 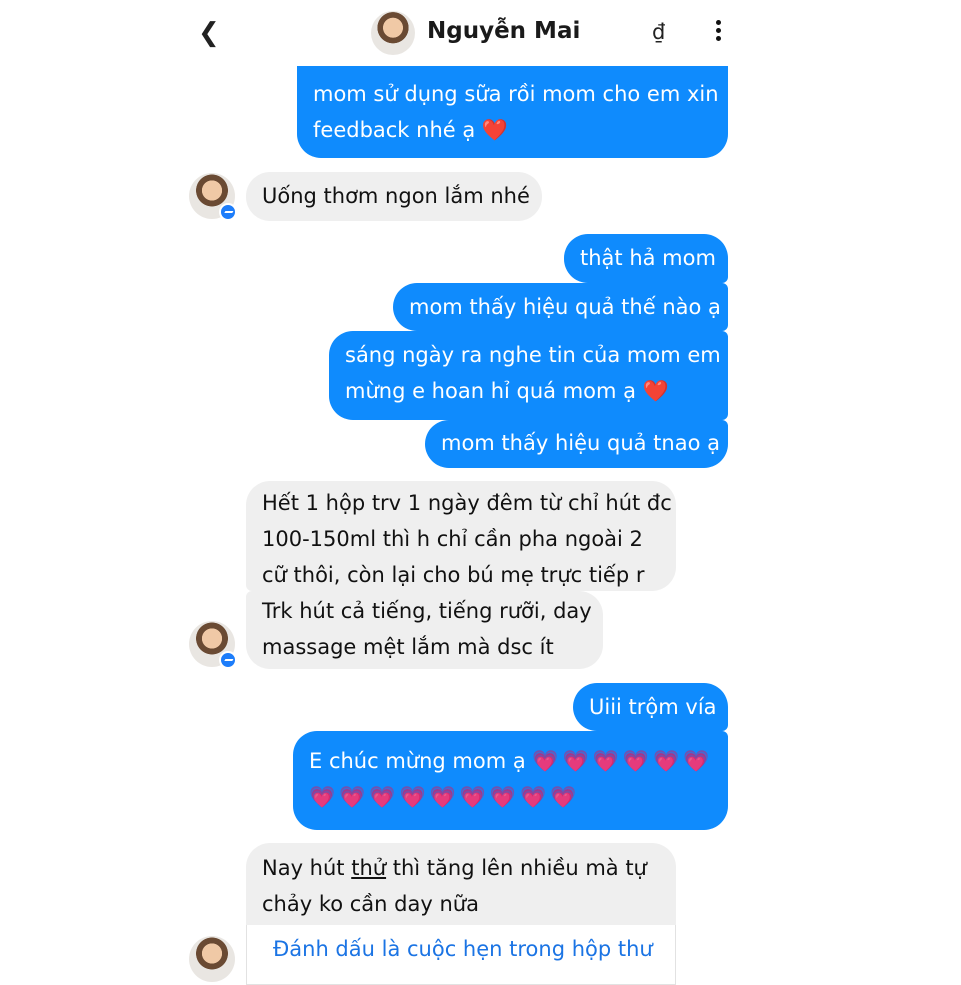 I want to click on message-text: Uống thơm ngon lắm nhé, so click(x=396, y=196).